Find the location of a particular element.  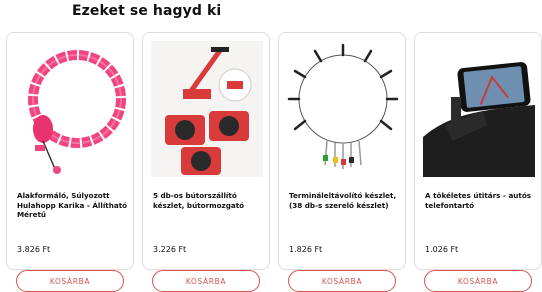

product-name: A tökéletes útitárs - autós telefontartó is located at coordinates (481, 200).